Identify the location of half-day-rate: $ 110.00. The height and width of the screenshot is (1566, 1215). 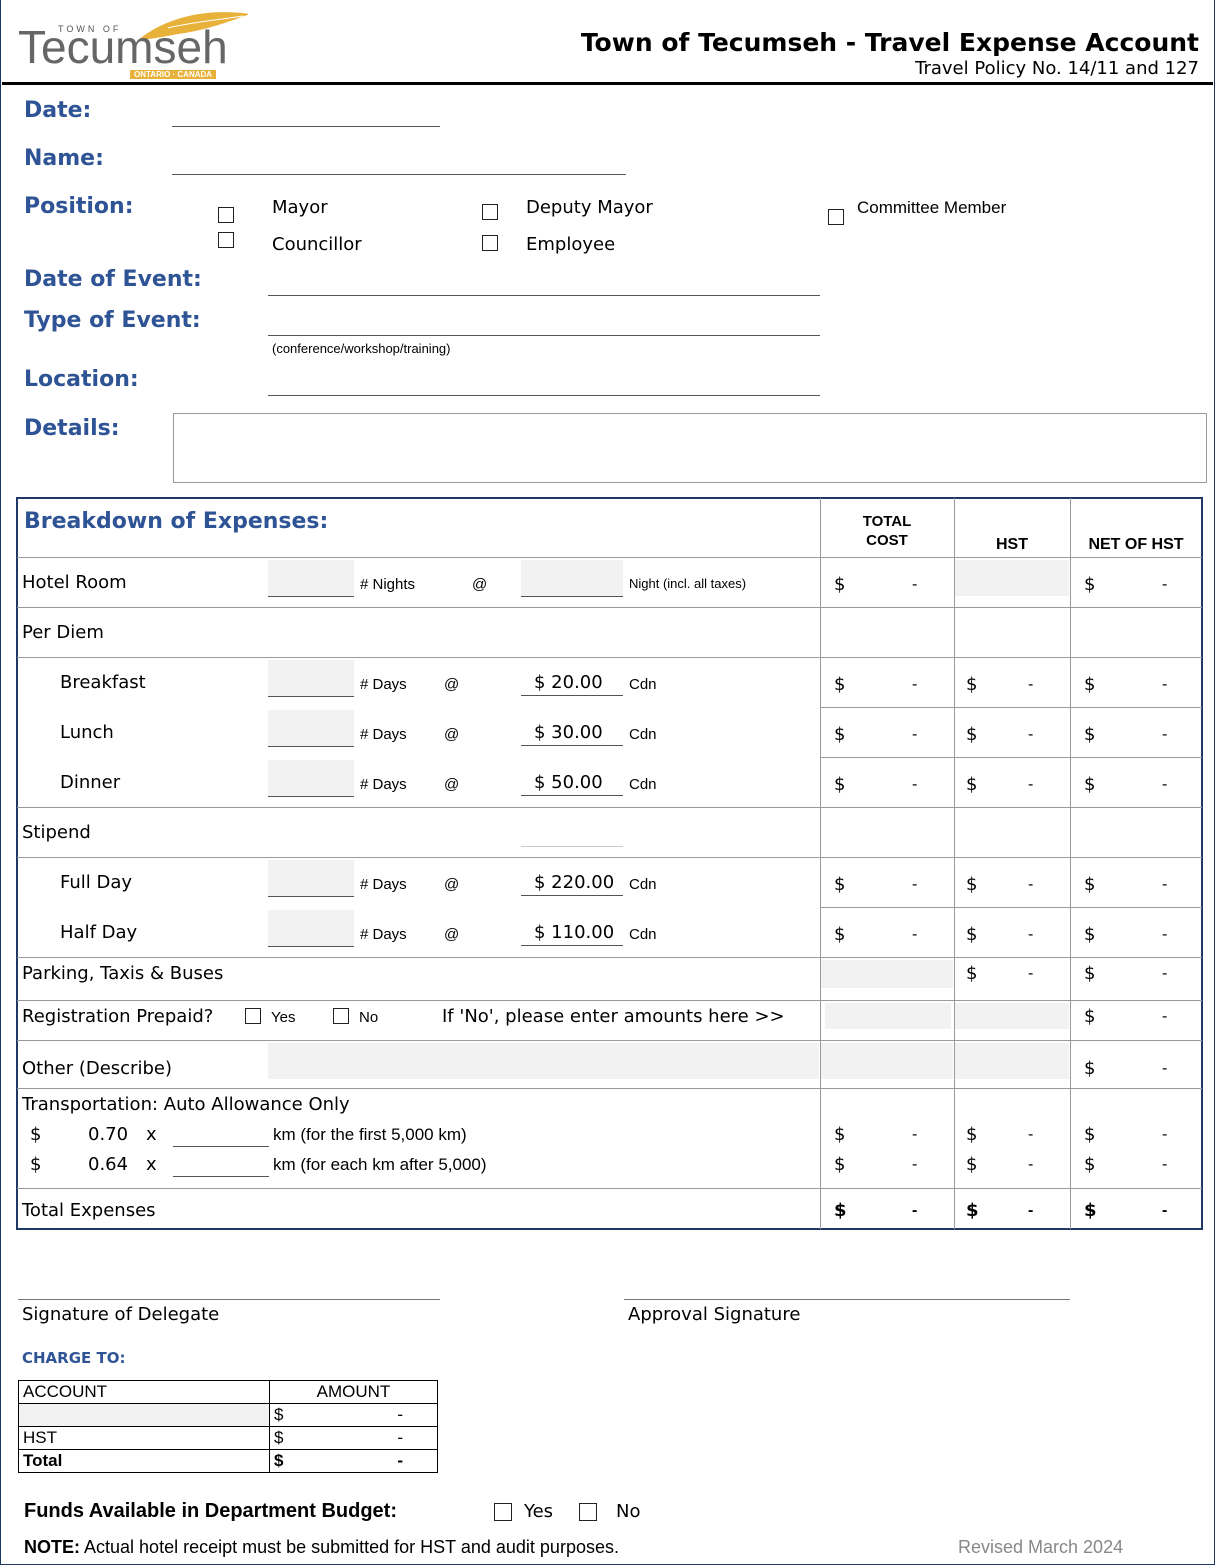
(574, 932).